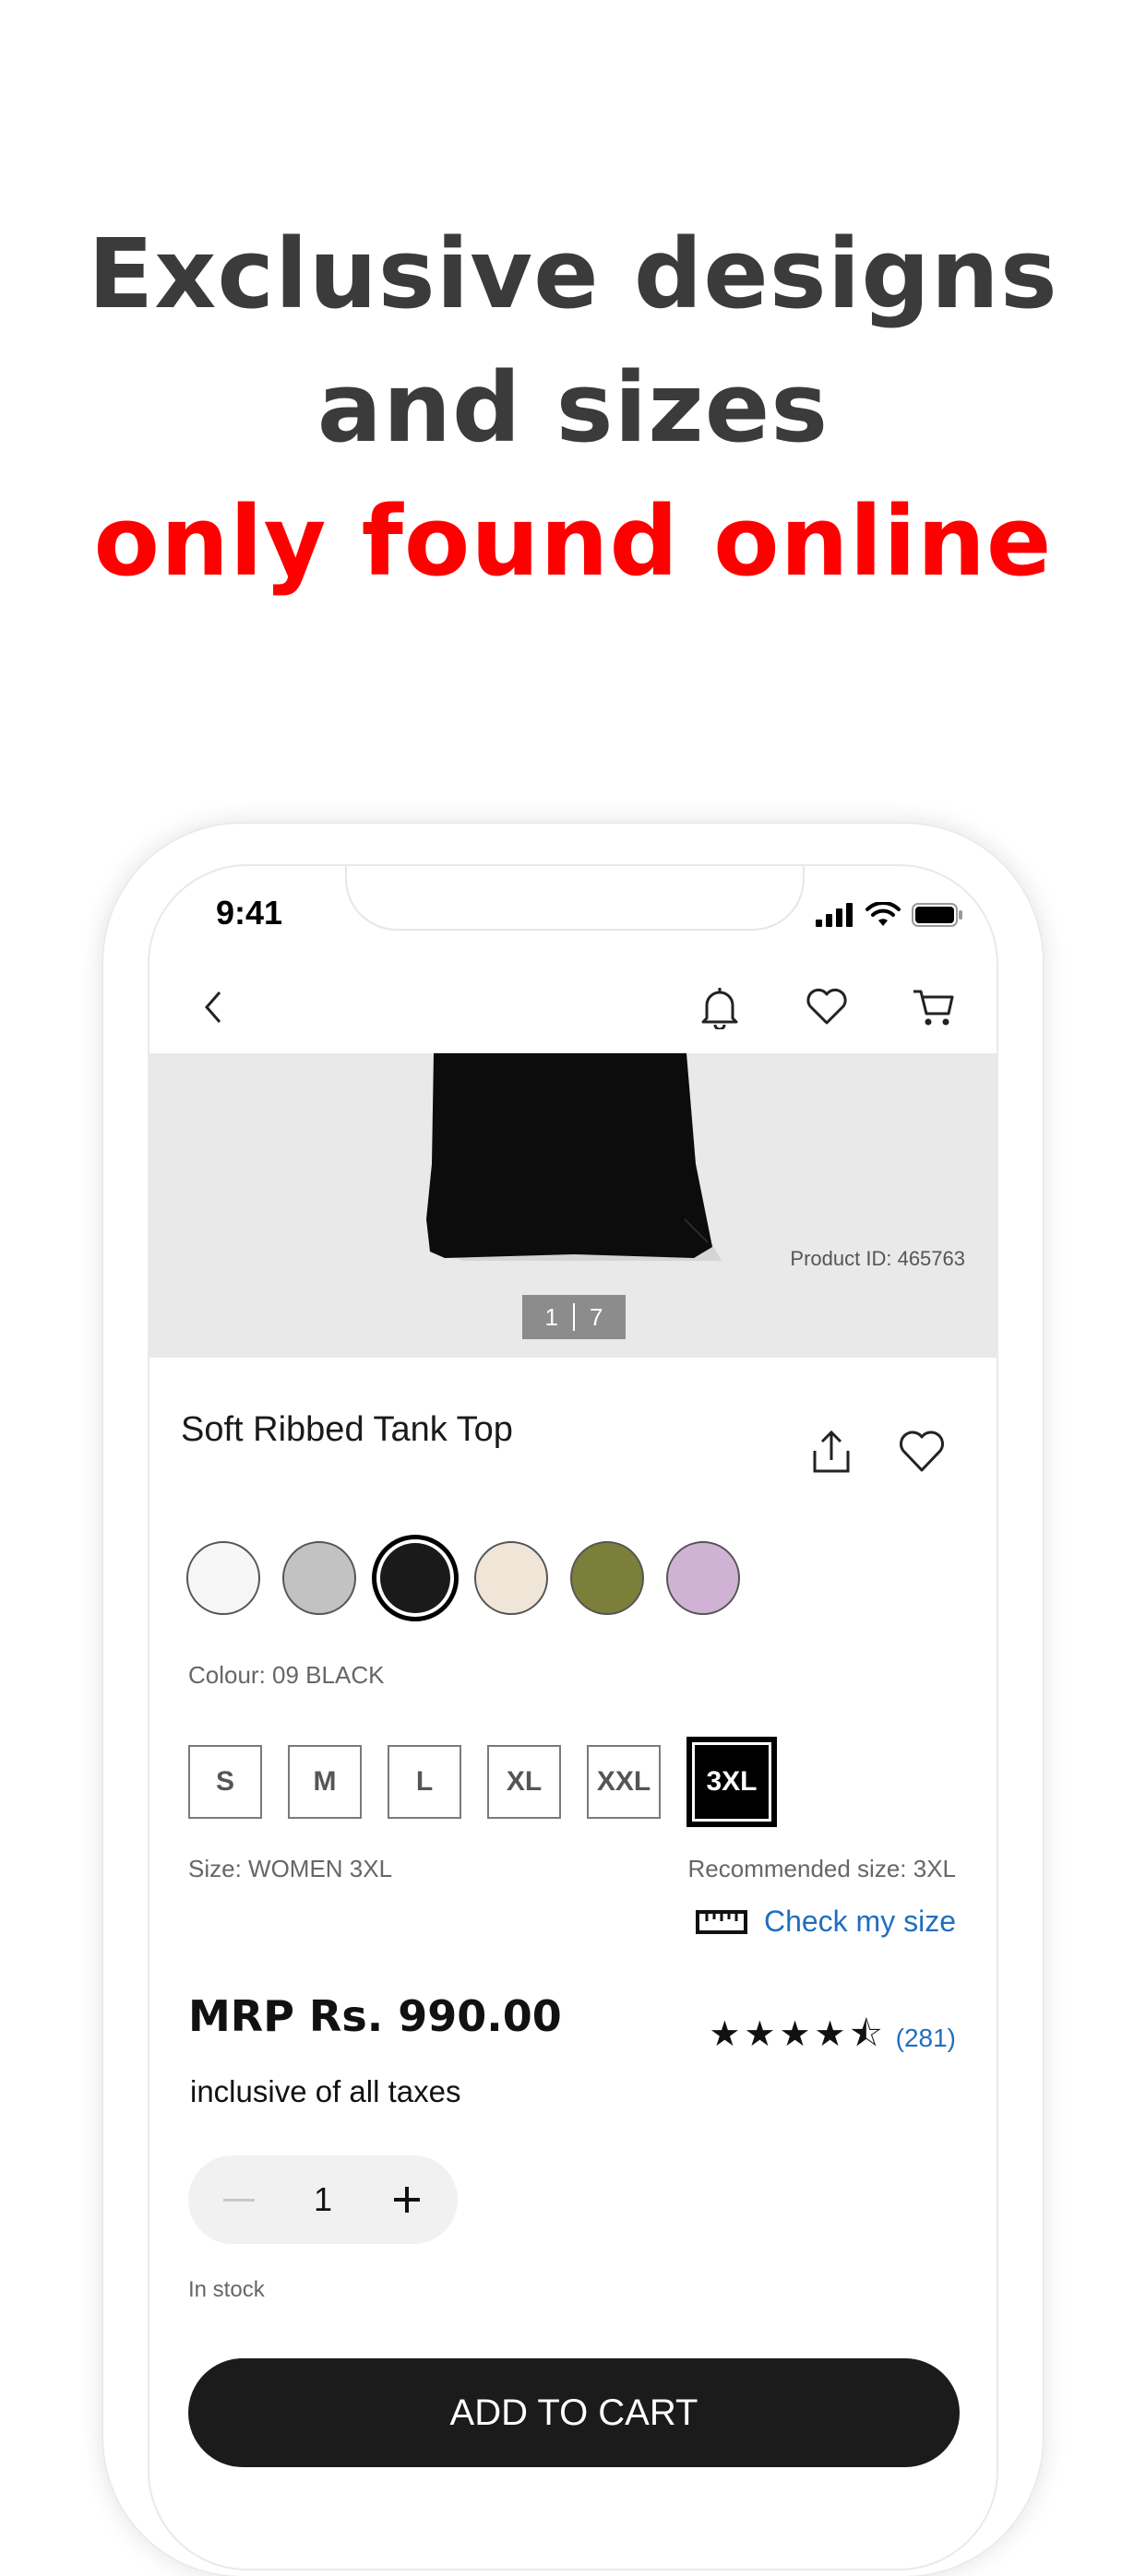 The height and width of the screenshot is (2576, 1146). Describe the element at coordinates (720, 1007) in the screenshot. I see `bell-icon` at that location.